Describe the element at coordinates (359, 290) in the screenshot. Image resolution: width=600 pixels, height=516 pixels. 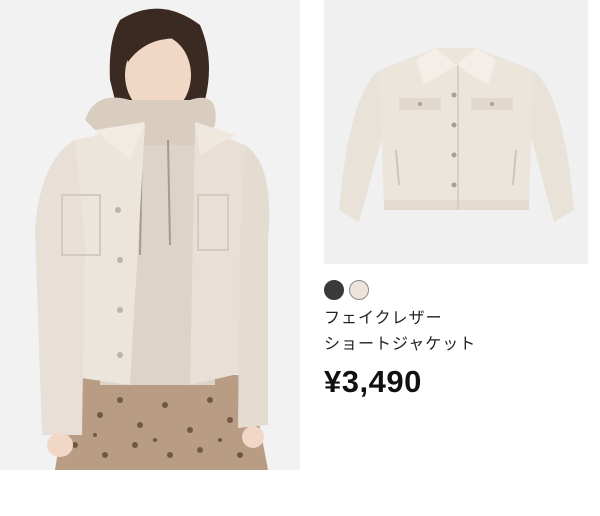
I see `swatch-off-white` at that location.